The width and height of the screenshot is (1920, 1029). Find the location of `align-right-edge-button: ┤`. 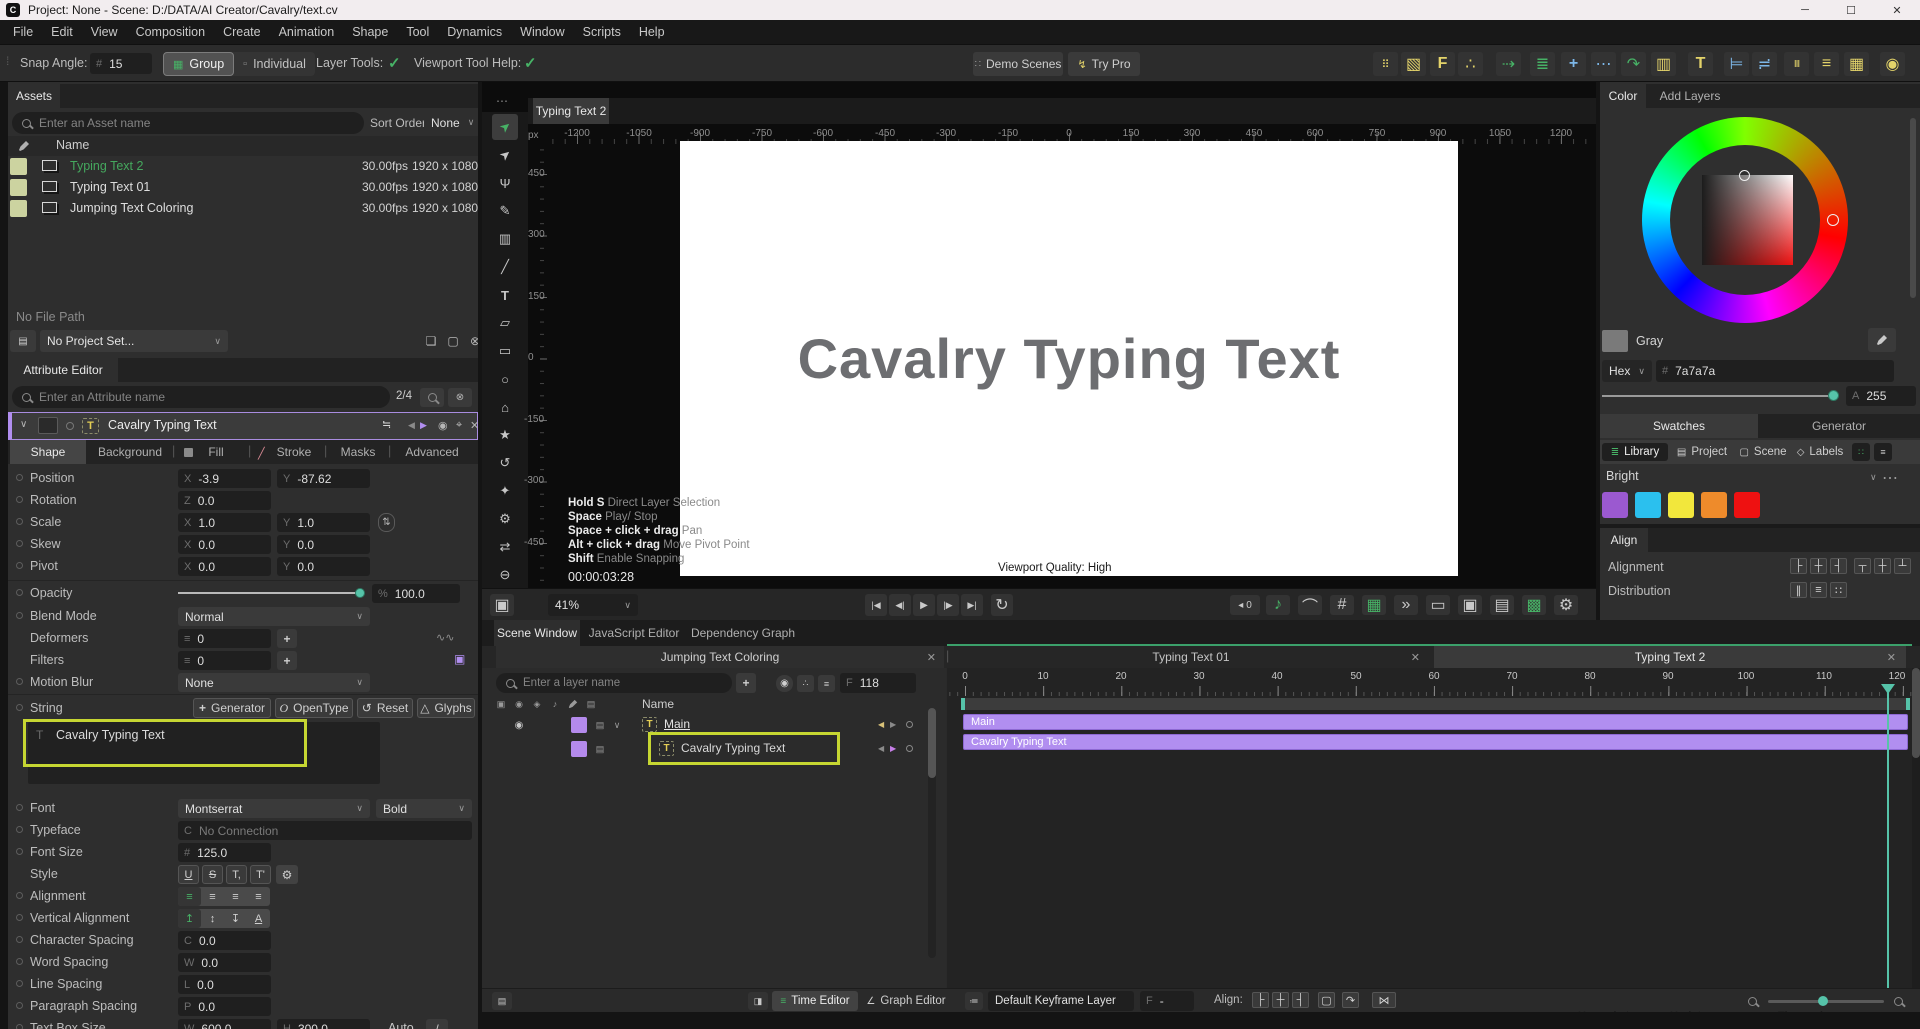

align-right-edge-button: ┤ is located at coordinates (1838, 566).